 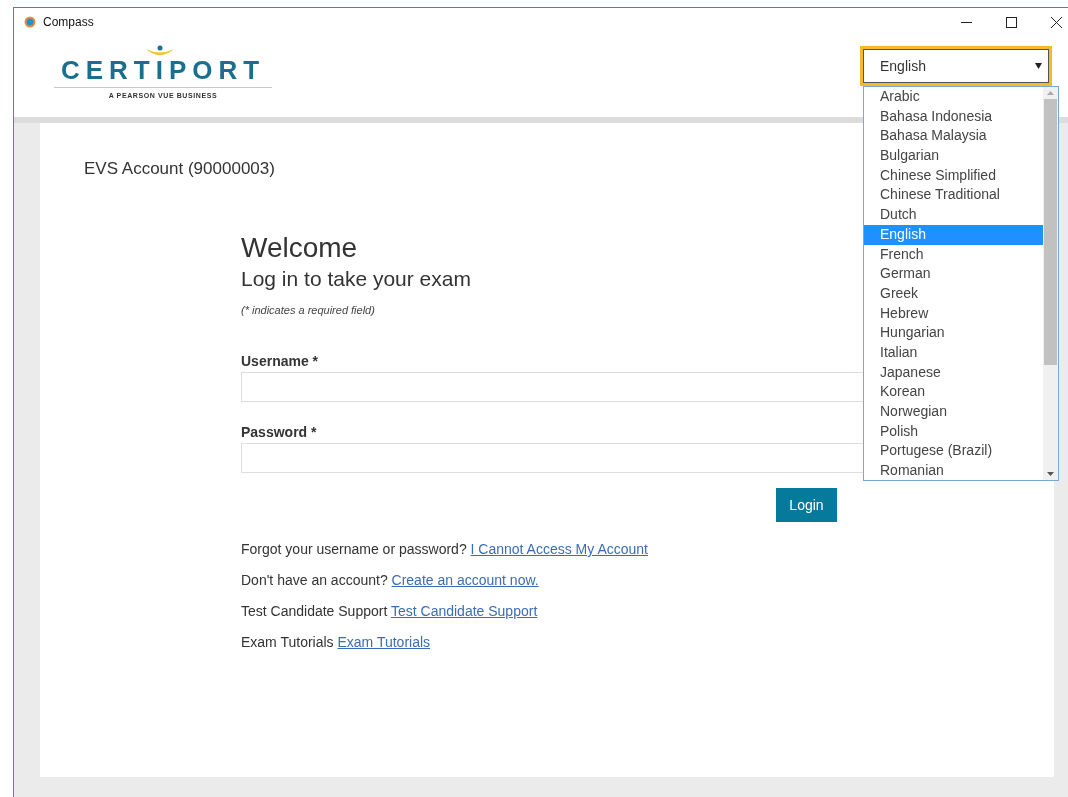 I want to click on help-link: Test Candidate Support, so click(x=464, y=611).